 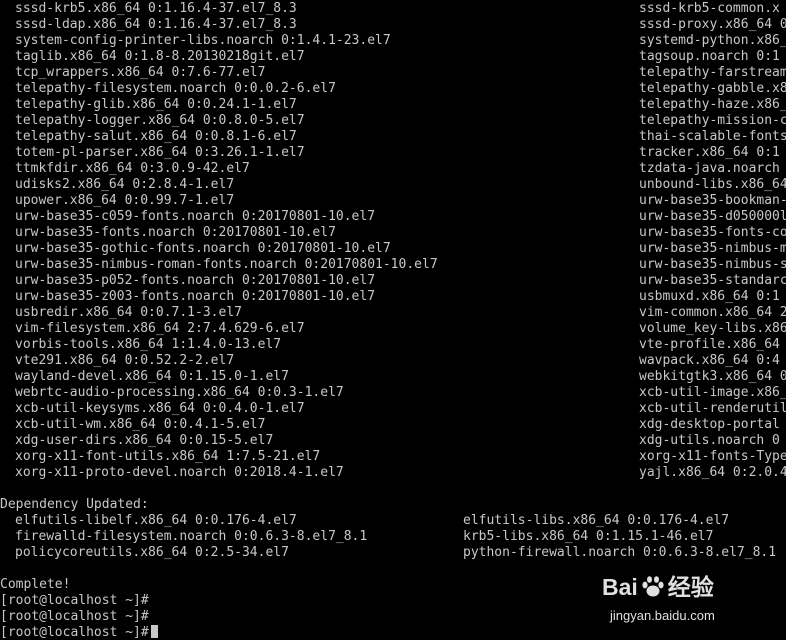 What do you see at coordinates (712, 408) in the screenshot?
I see `package-line: xcb-util-renderutil` at bounding box center [712, 408].